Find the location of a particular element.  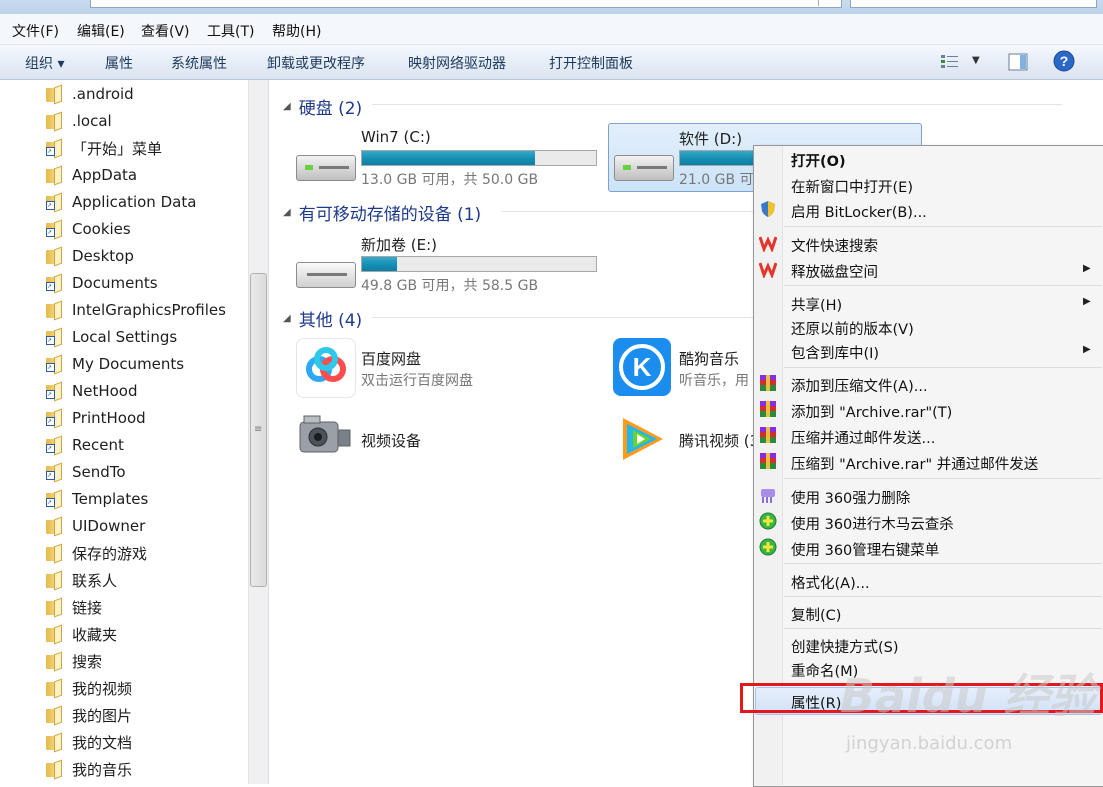

command-bar: 组织 ▾ 属性 系统属性 卸载或更改程序 映射网络驱动器 打开控制面板 ▼ ? is located at coordinates (551, 62).